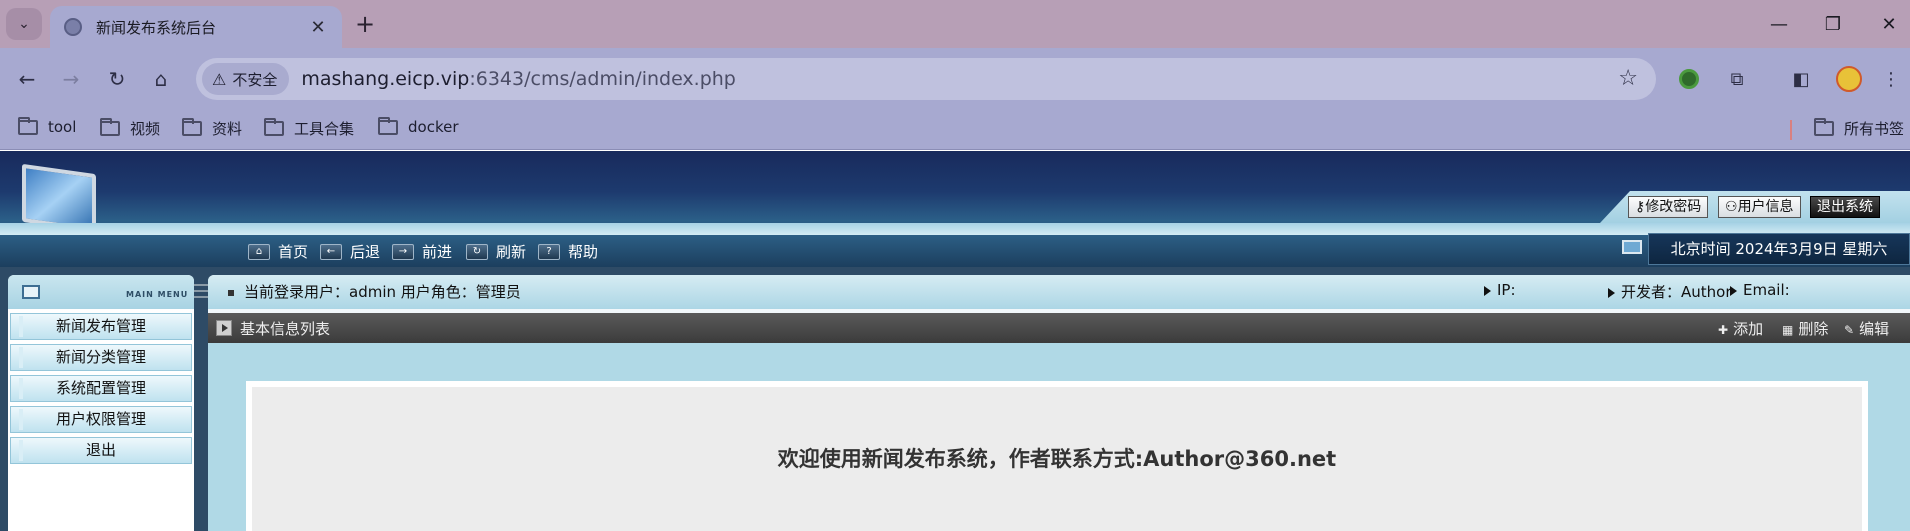 This screenshot has width=1910, height=531. Describe the element at coordinates (1791, 130) in the screenshot. I see `bookmark-separator` at that location.